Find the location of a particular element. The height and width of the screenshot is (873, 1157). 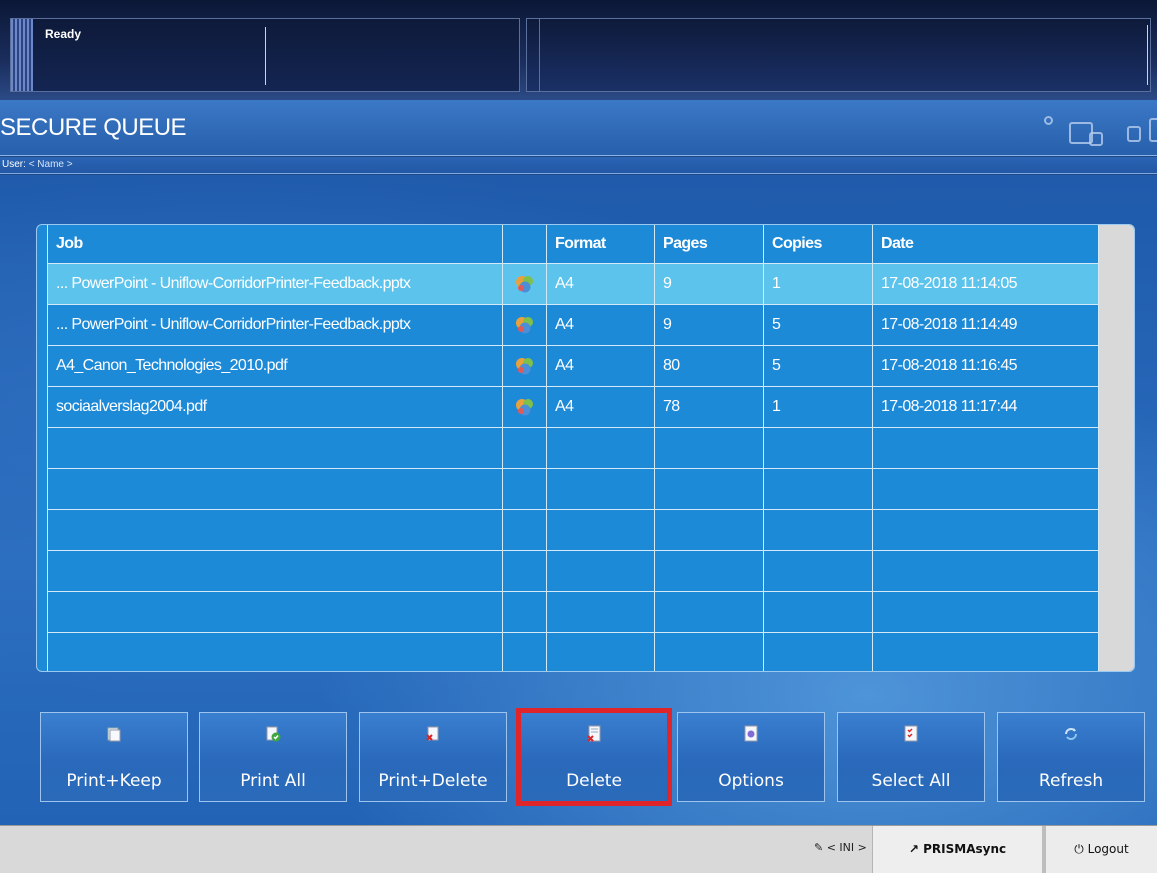

button-label: Options is located at coordinates (751, 781).